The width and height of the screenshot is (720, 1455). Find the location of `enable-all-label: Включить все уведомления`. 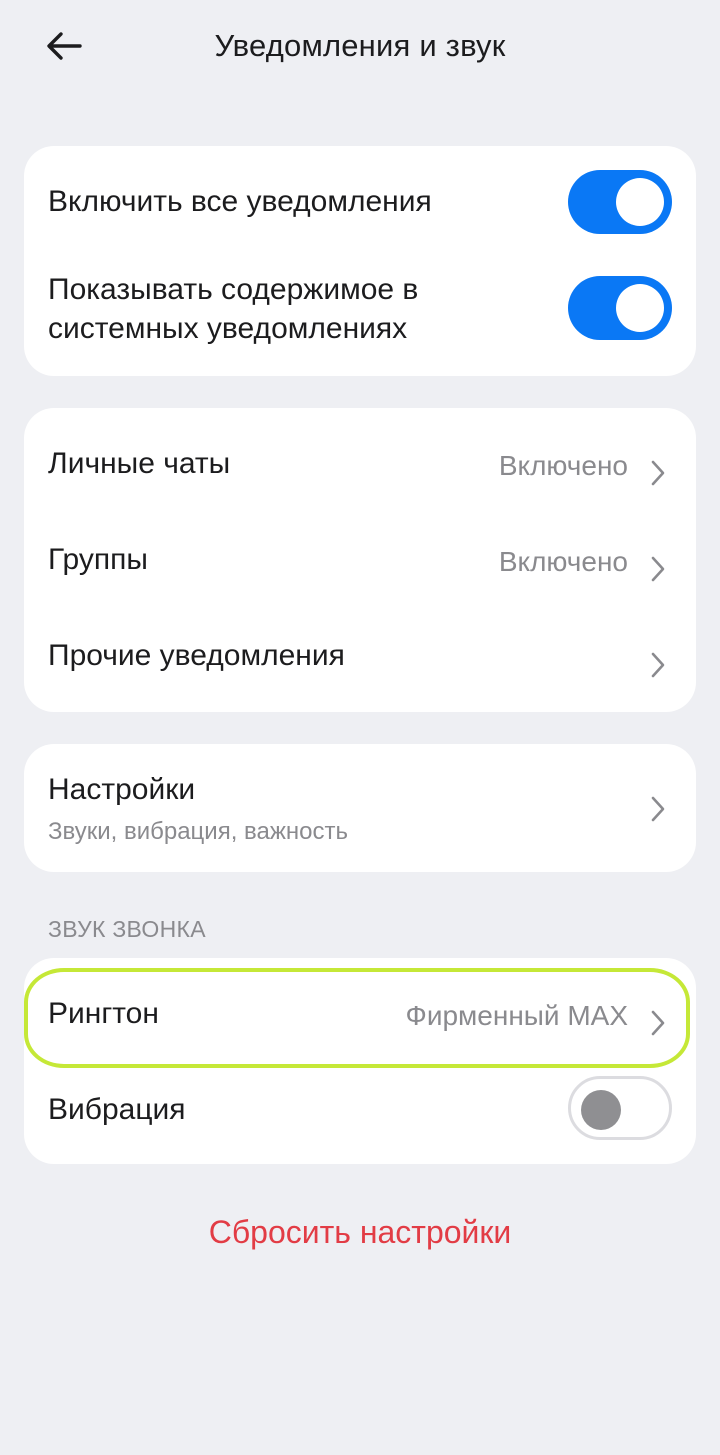

enable-all-label: Включить все уведомления is located at coordinates (240, 201).